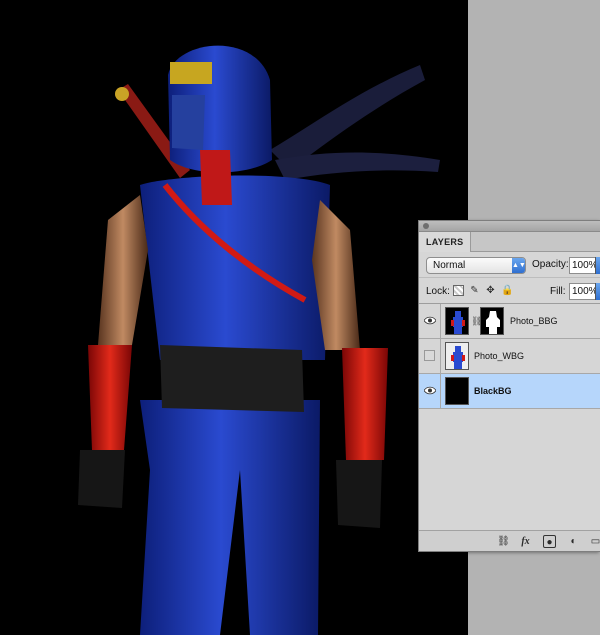 The height and width of the screenshot is (635, 600). What do you see at coordinates (426, 226) in the screenshot?
I see `close-icon` at bounding box center [426, 226].